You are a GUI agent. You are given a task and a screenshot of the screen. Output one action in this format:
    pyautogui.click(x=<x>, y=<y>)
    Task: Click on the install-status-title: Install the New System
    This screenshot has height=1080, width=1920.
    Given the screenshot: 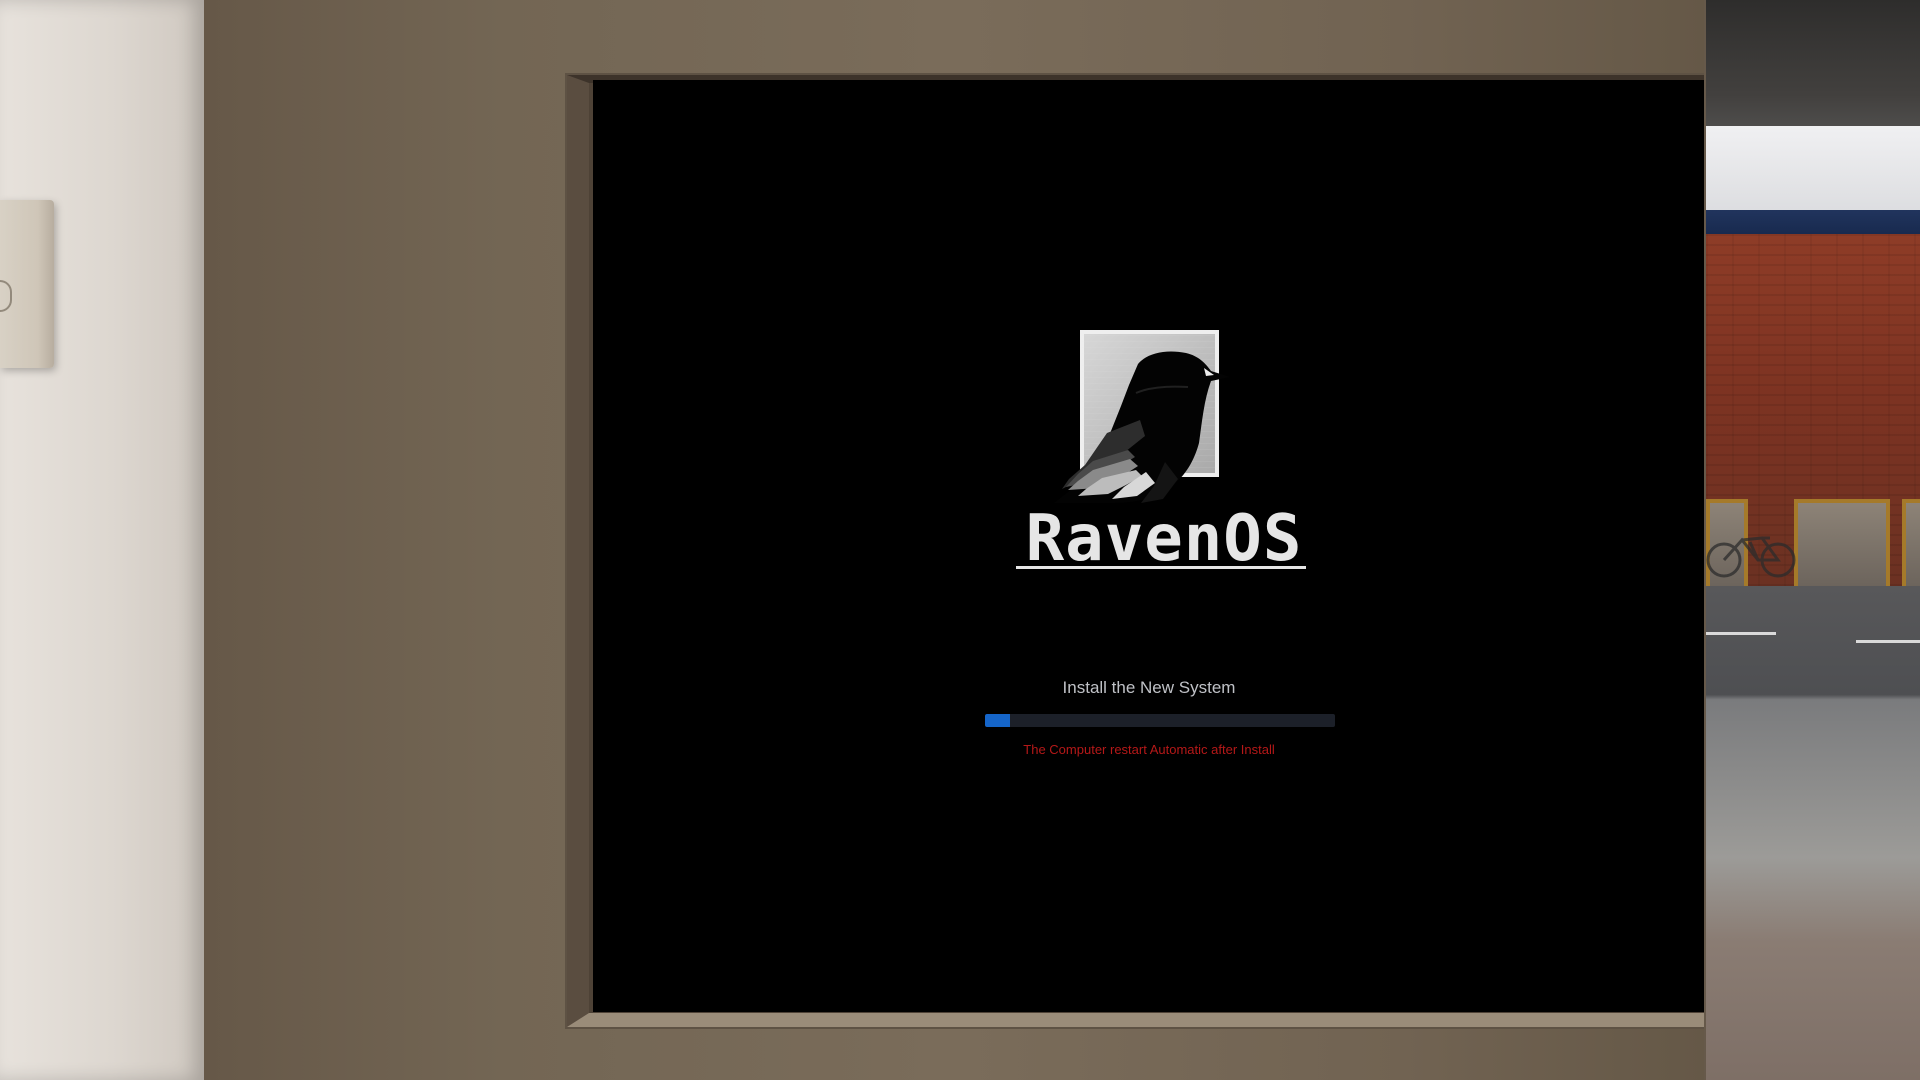 What is the action you would take?
    pyautogui.click(x=1149, y=687)
    